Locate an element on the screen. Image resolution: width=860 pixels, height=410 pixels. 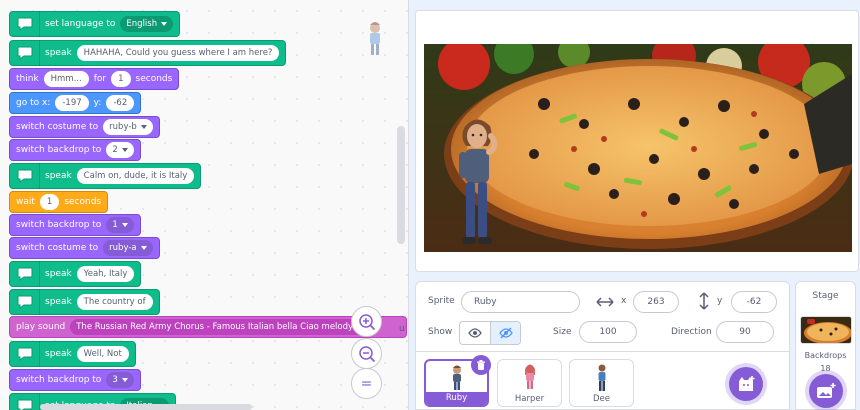
sprite-tile-dee: Dee is located at coordinates (601, 383).